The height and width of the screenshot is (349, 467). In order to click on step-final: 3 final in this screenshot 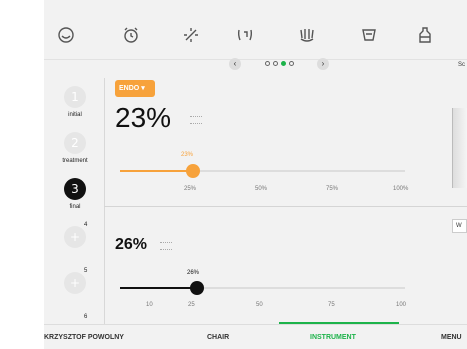, I will do `click(75, 194)`.